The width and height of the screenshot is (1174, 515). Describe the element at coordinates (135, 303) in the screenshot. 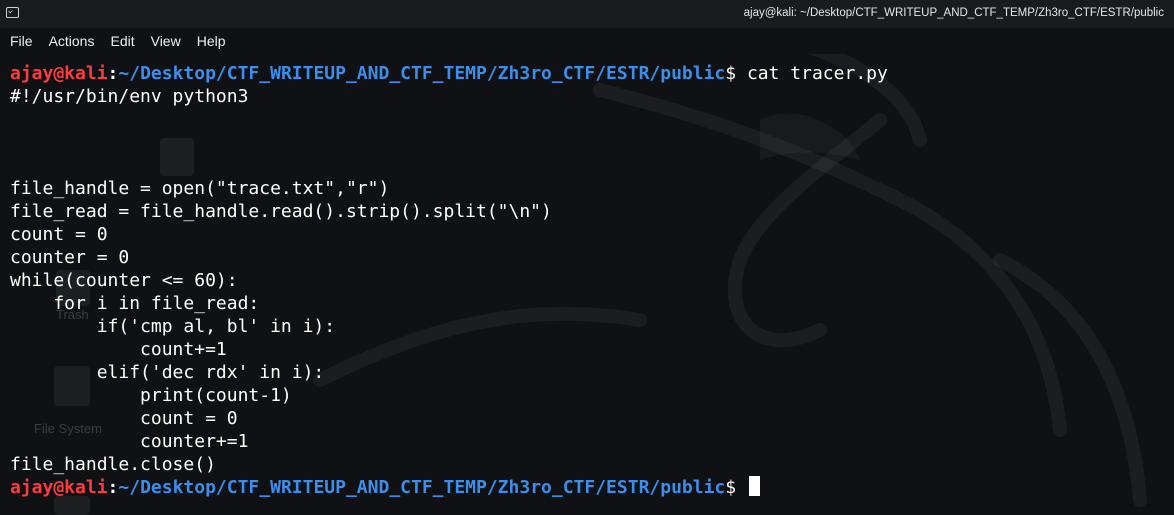

I see `output-line: for i in file_read:` at that location.